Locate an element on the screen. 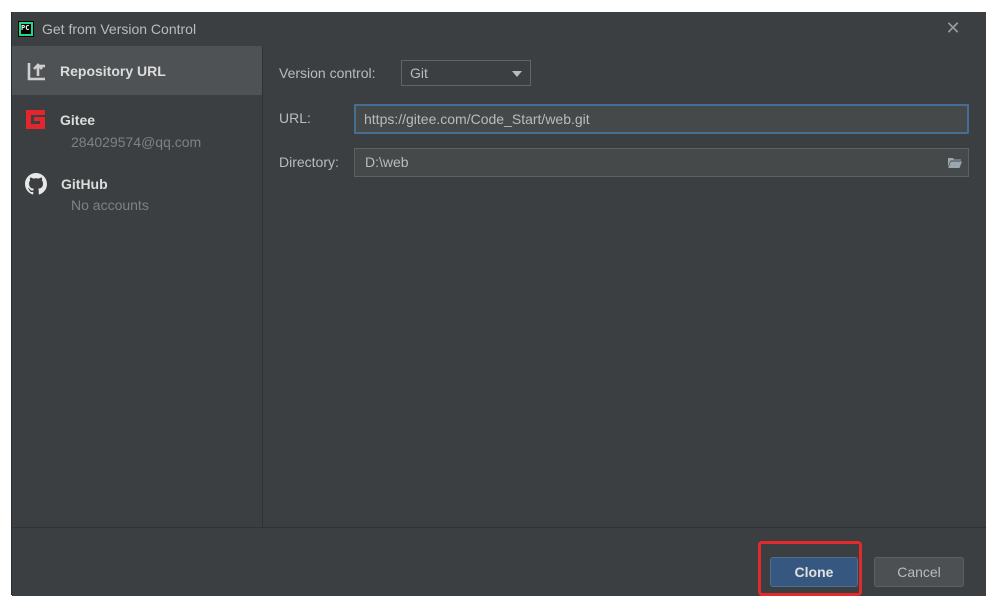  sidebar-item-github: GitHub No accounts is located at coordinates (137, 200).